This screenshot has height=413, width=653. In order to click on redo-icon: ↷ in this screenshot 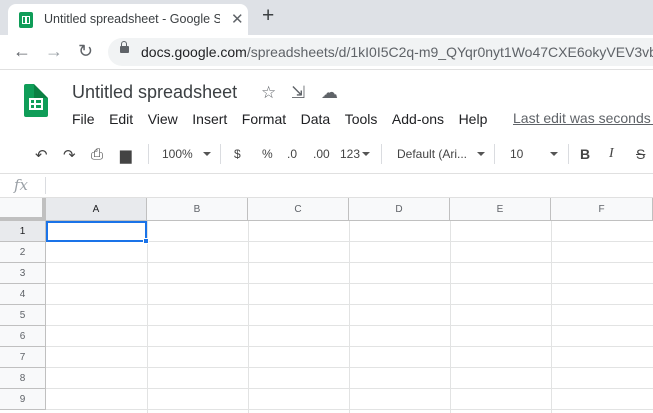, I will do `click(69, 155)`.